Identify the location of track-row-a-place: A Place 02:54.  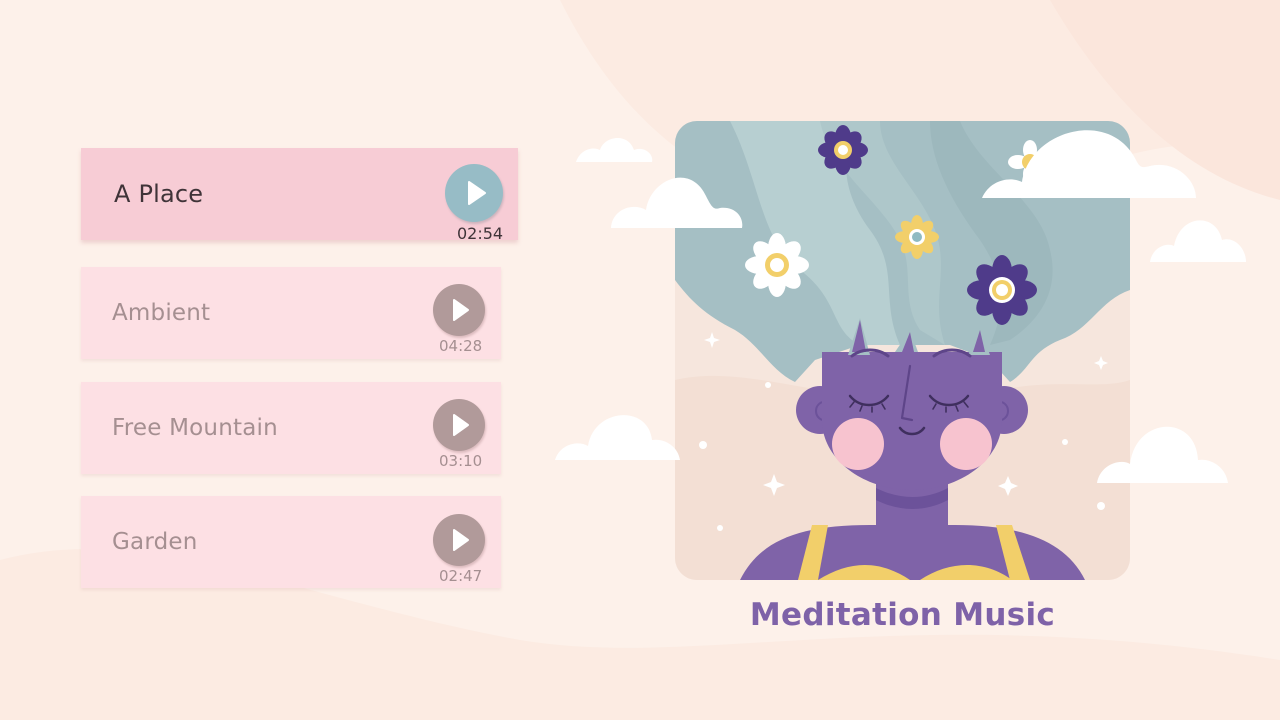
(299, 195).